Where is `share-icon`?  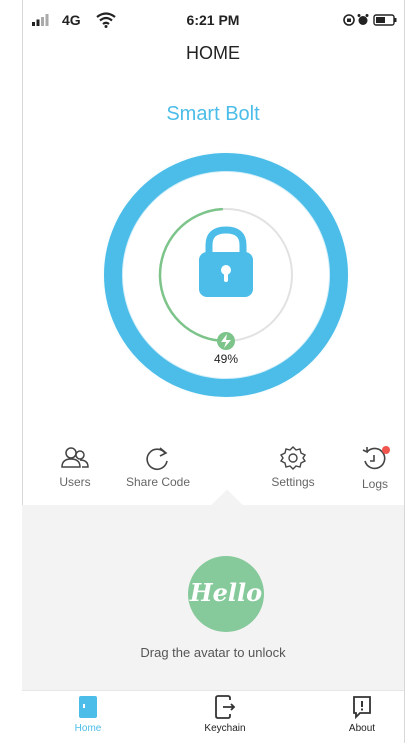 share-icon is located at coordinates (157, 458).